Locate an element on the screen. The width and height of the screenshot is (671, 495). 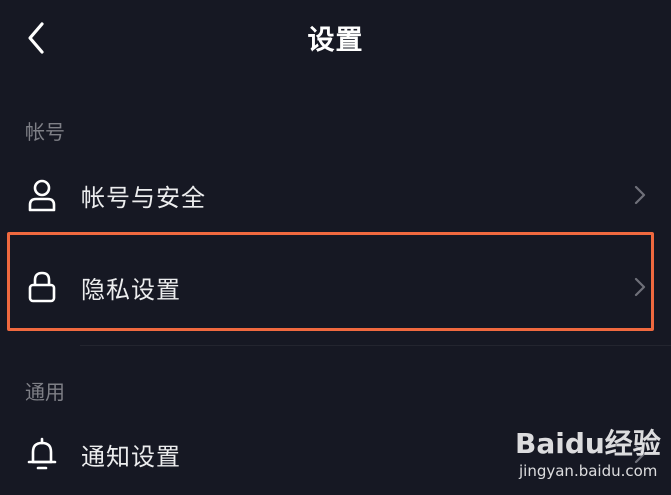
notification-settings-label: 通知设置 is located at coordinates (131, 457).